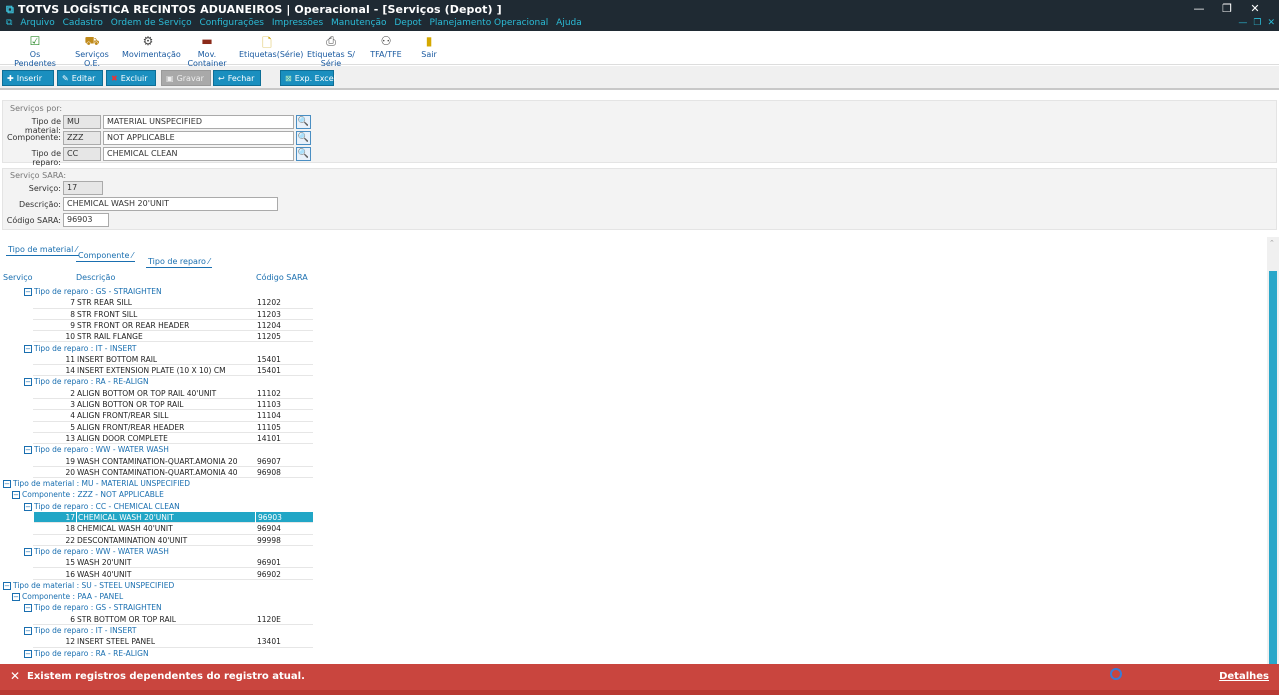 The width and height of the screenshot is (1279, 695). What do you see at coordinates (179, 262) in the screenshot?
I see `group-tag-tipo-reparo: Tipo de reparo ⁄` at bounding box center [179, 262].